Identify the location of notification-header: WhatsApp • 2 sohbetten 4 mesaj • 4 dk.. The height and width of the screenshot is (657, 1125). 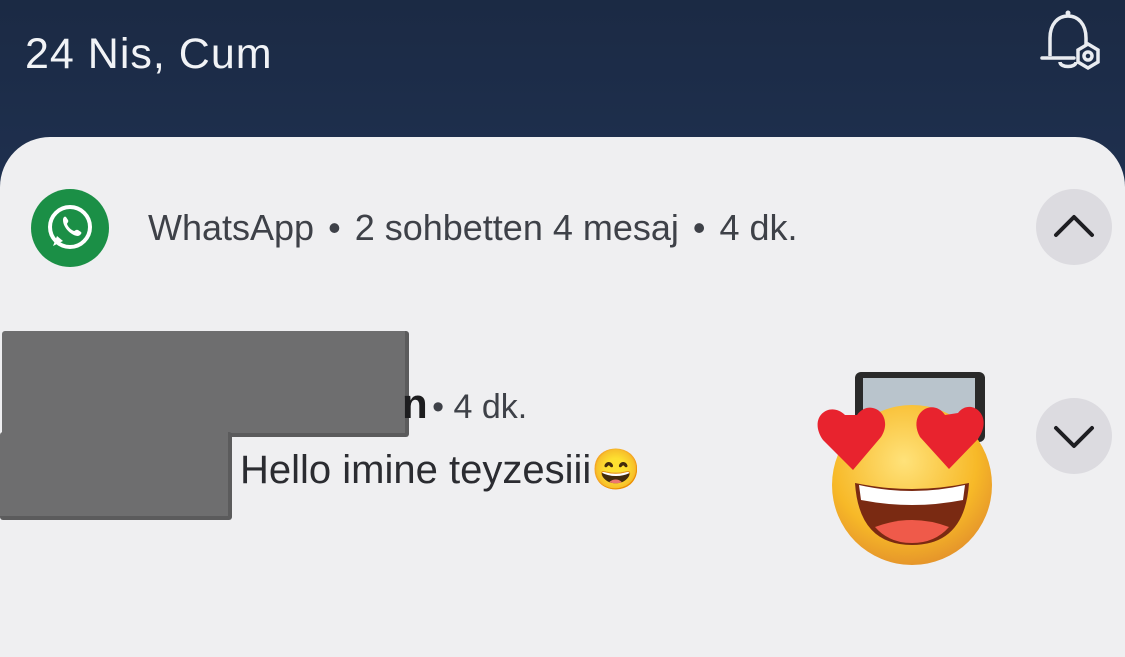
(473, 228).